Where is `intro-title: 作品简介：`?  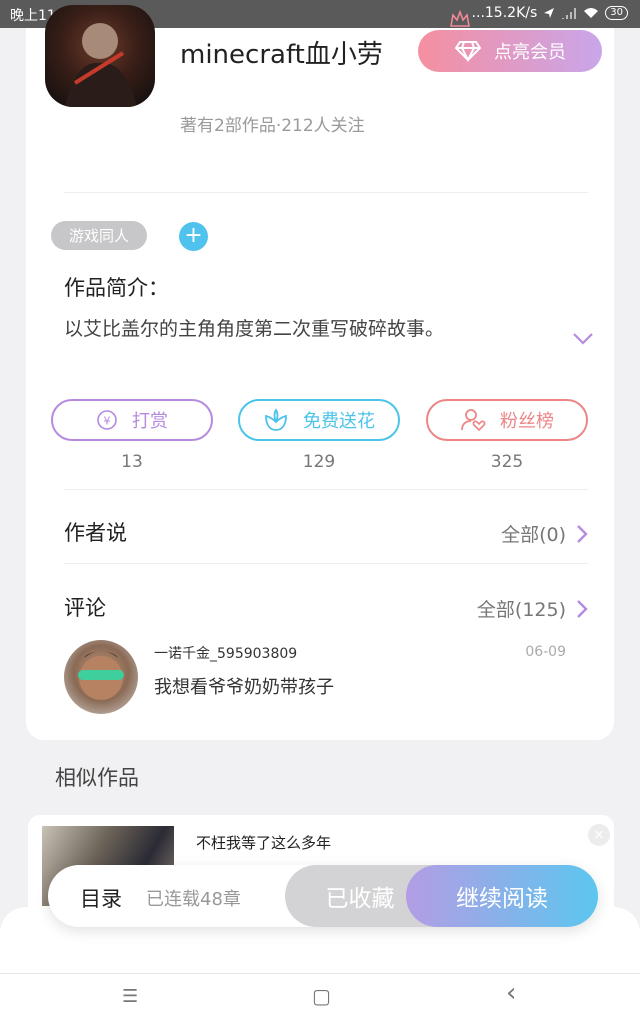 intro-title: 作品简介： is located at coordinates (116, 288).